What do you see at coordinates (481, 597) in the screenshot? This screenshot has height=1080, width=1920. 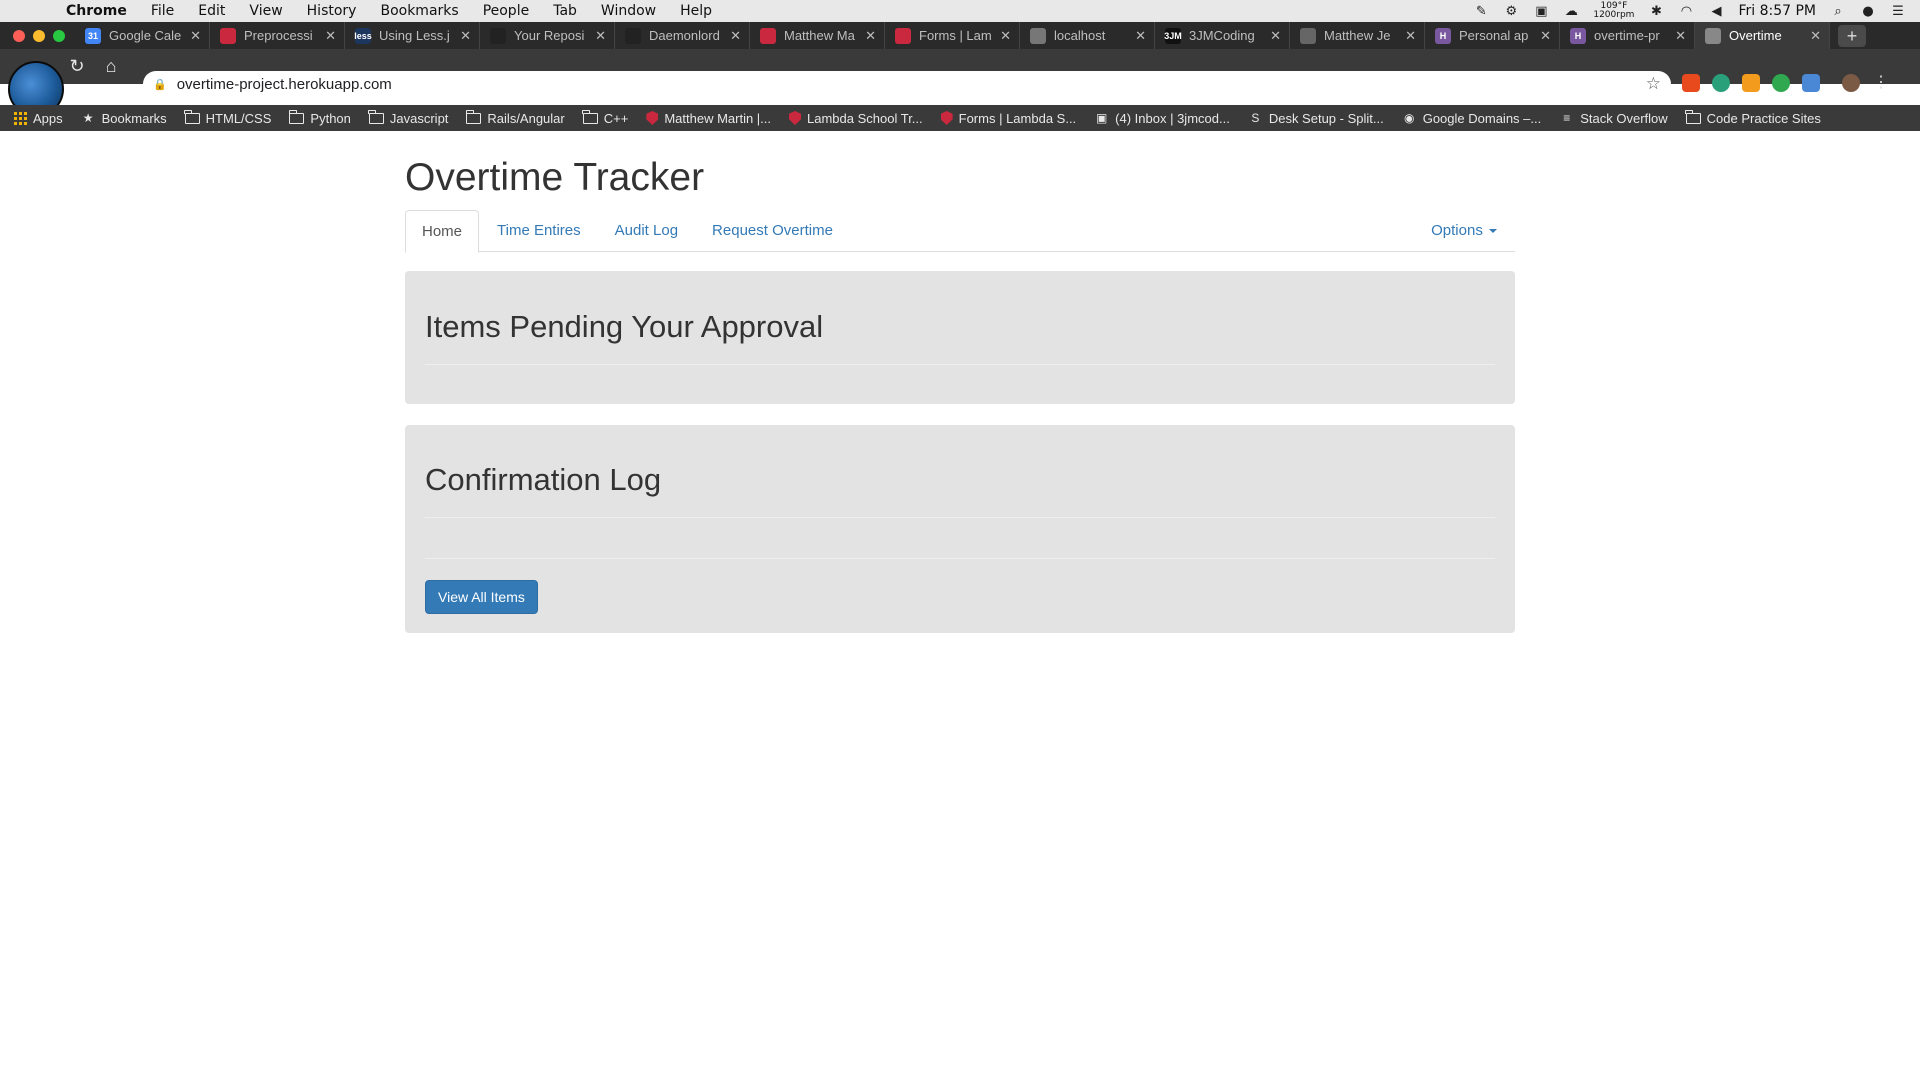 I see `view-all-items-button: View All Items` at bounding box center [481, 597].